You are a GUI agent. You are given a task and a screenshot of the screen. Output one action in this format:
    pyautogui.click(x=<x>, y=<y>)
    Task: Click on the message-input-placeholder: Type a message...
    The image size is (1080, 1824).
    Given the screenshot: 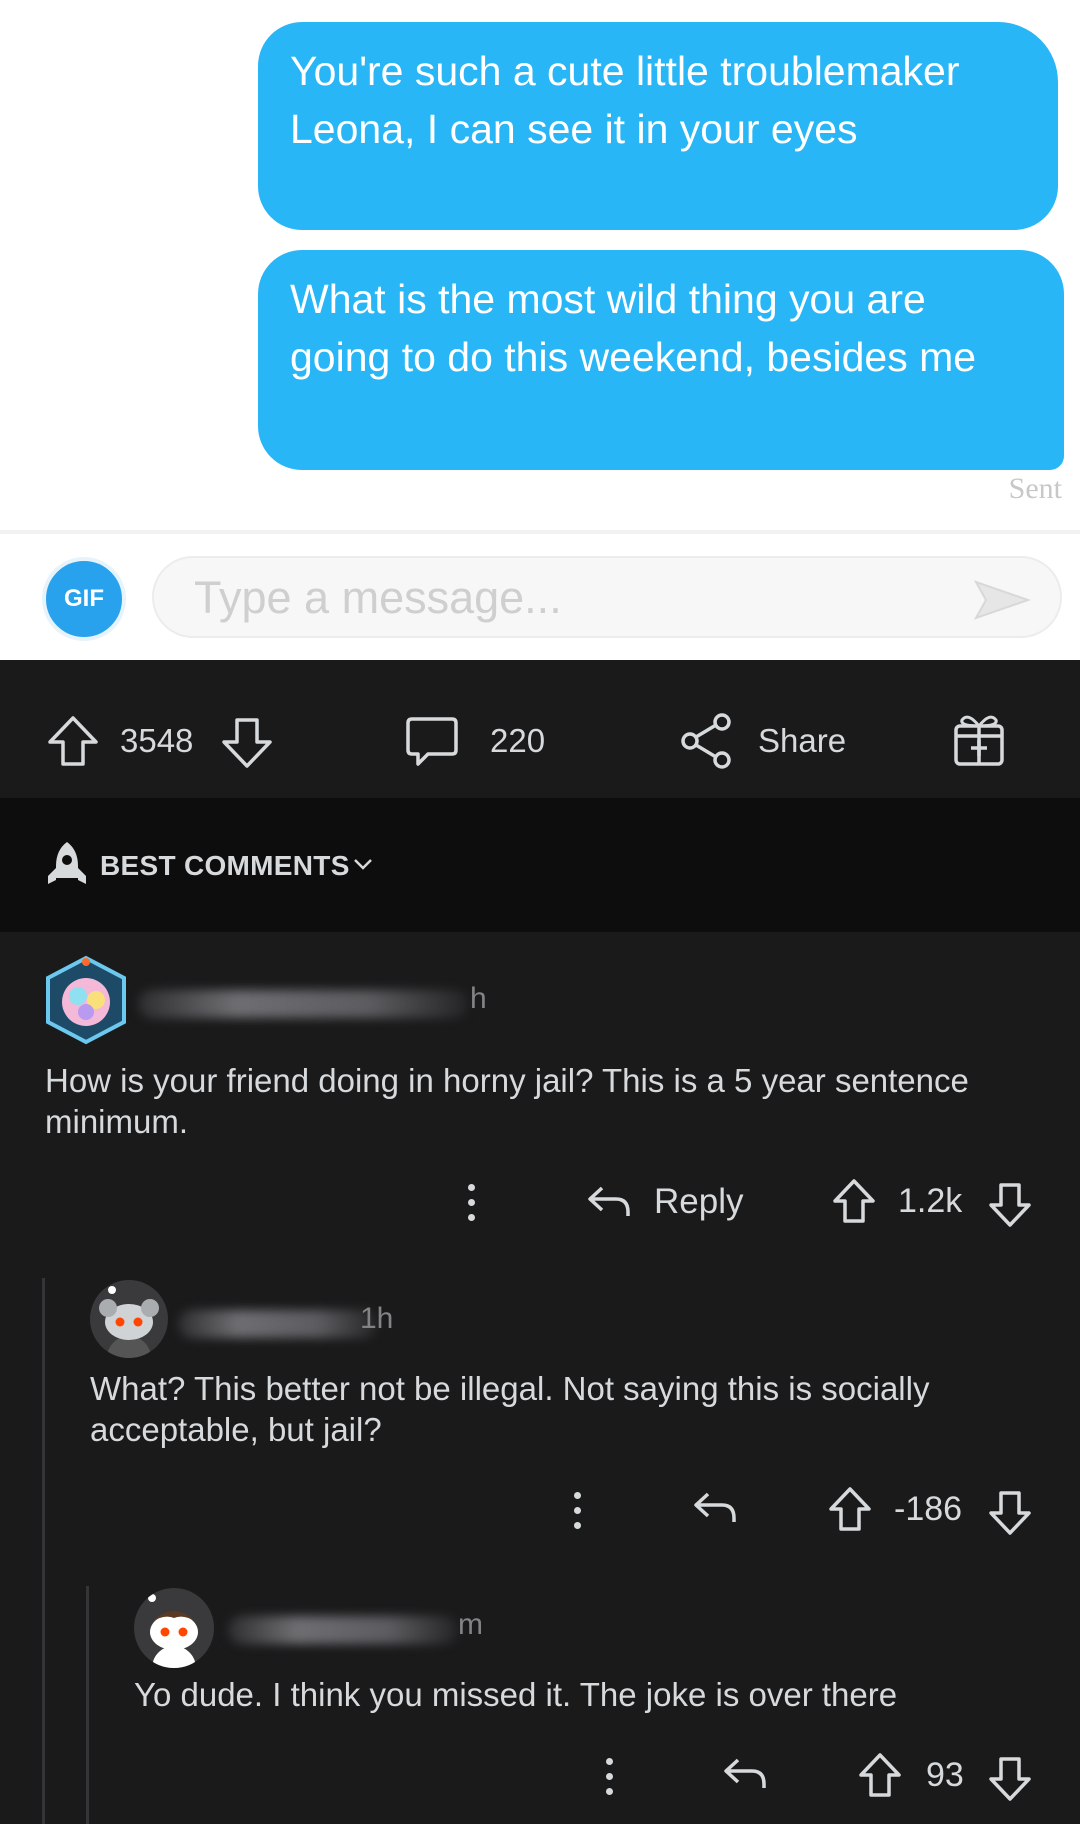 What is the action you would take?
    pyautogui.click(x=378, y=597)
    